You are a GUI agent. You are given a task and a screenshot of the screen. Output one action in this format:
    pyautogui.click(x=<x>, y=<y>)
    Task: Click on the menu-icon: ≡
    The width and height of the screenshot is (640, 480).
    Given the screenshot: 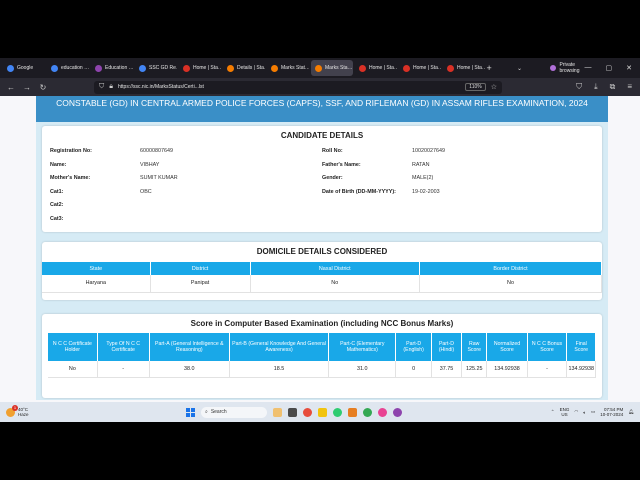 What is the action you would take?
    pyautogui.click(x=629, y=87)
    